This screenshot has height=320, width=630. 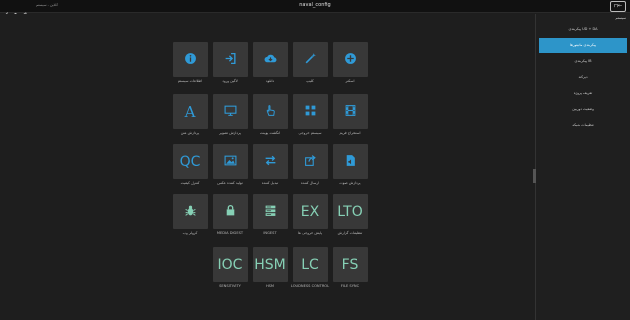 What do you see at coordinates (583, 93) in the screenshot?
I see `sidebar-item: تعریف پروژه` at bounding box center [583, 93].